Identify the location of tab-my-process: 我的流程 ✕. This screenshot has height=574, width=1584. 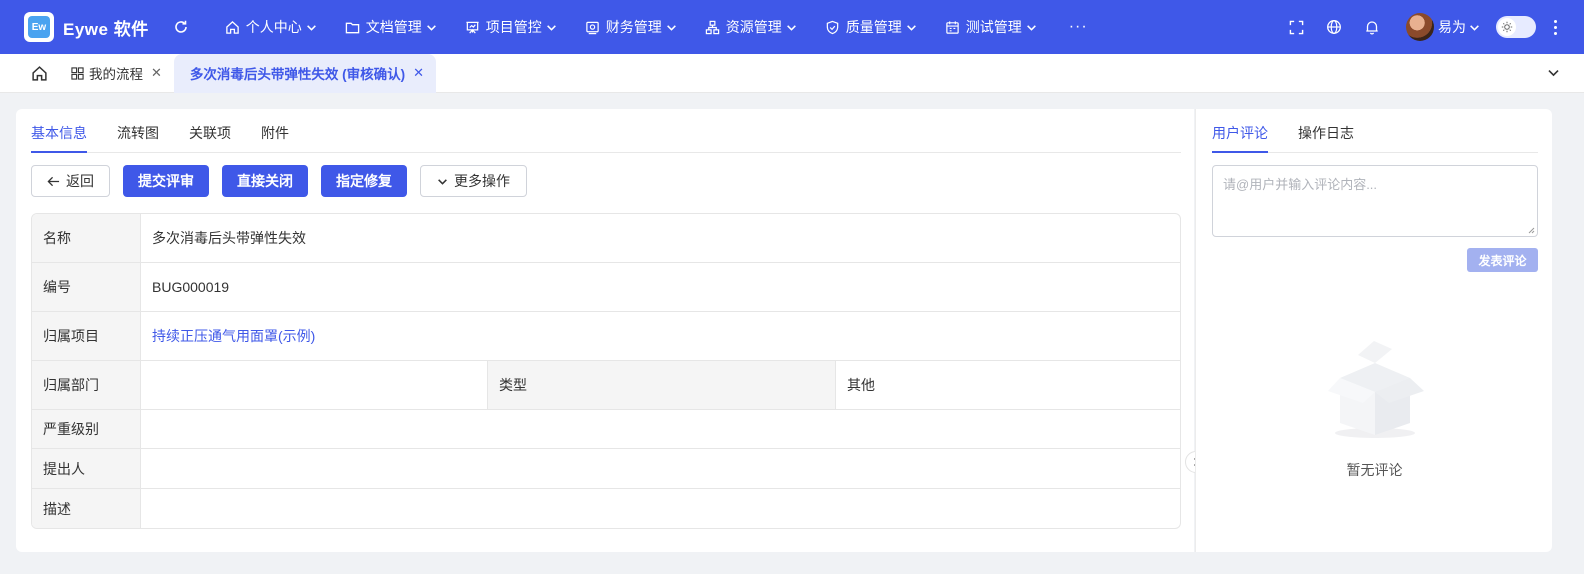
(116, 73).